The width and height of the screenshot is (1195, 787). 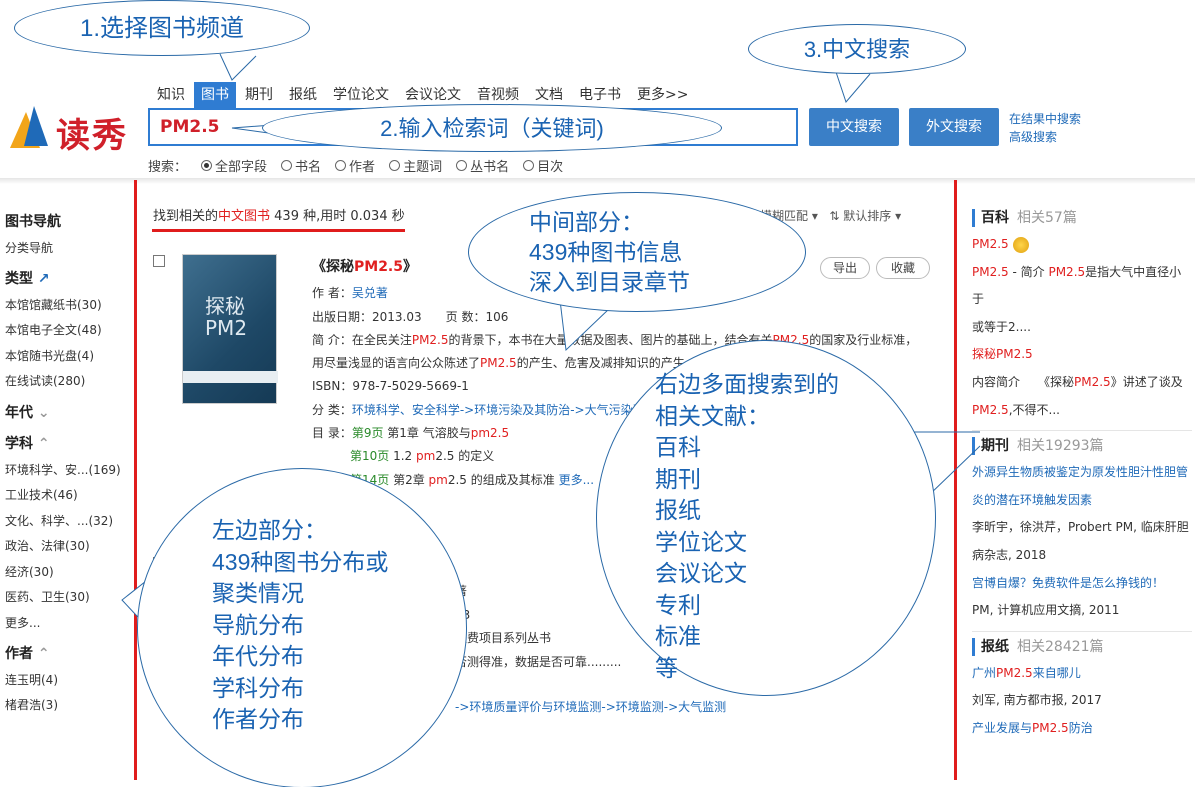 I want to click on baike-item: PM2.5, so click(x=1082, y=245).